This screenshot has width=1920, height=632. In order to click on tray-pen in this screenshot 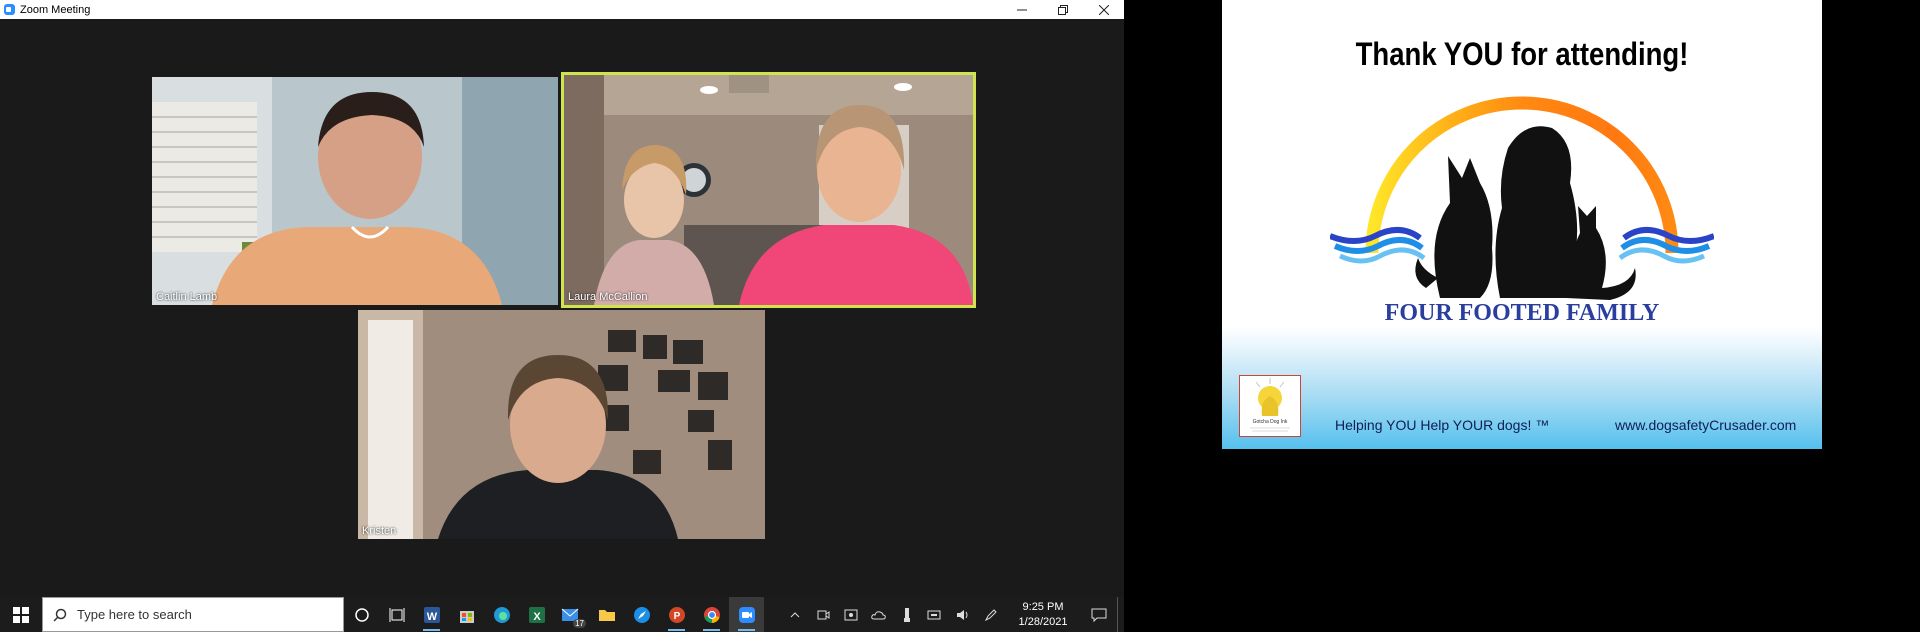, I will do `click(991, 614)`.